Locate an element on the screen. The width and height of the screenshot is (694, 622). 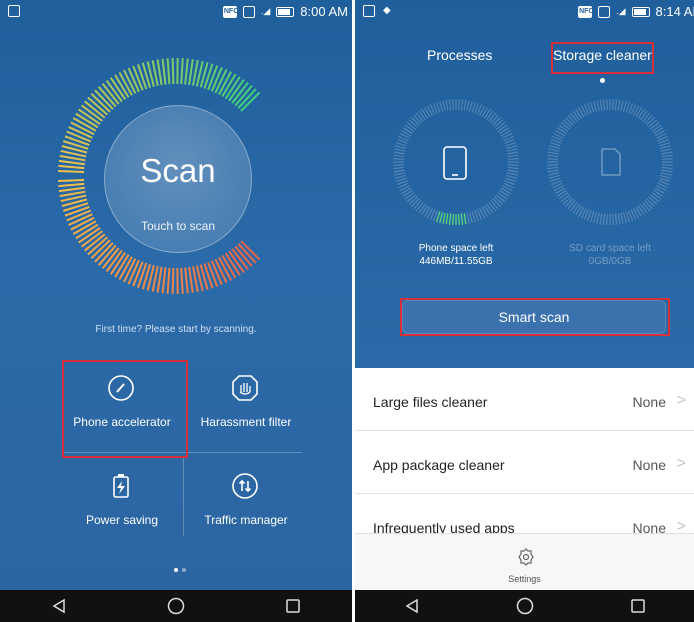
scan-subtitle: Touch to scan is located at coordinates (178, 226).